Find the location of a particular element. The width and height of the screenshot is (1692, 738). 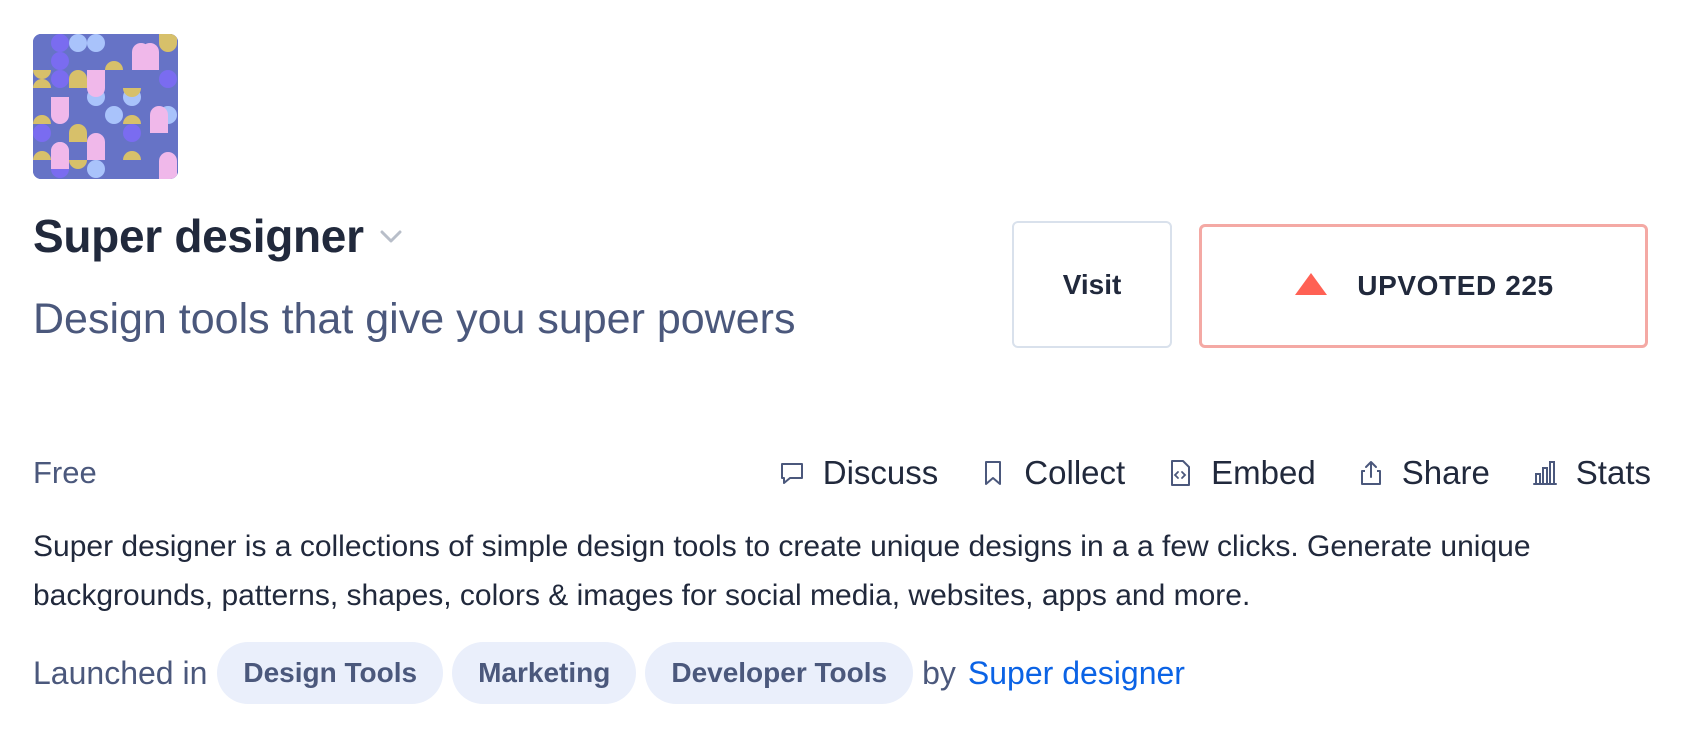

product-title-row: Super designer is located at coordinates (217, 236).